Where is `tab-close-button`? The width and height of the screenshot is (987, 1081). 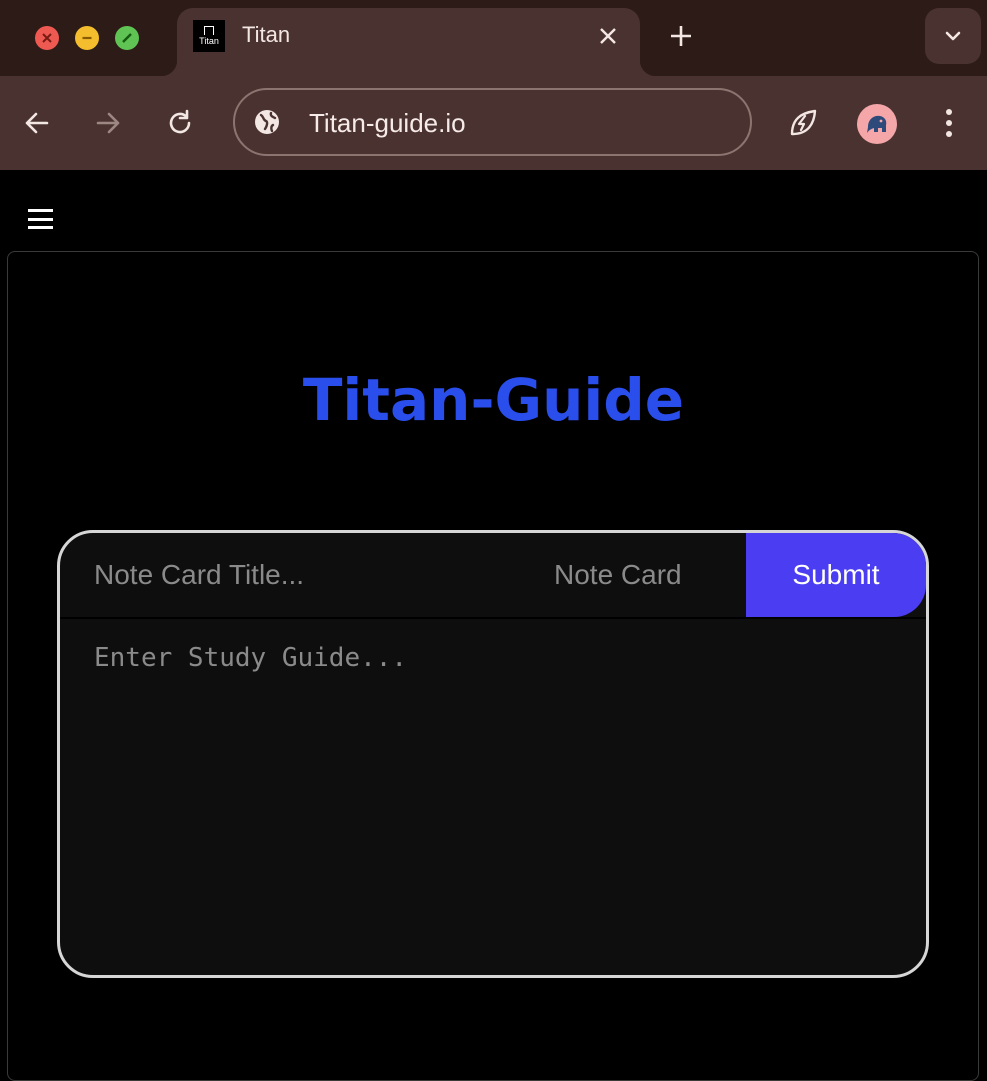 tab-close-button is located at coordinates (608, 36).